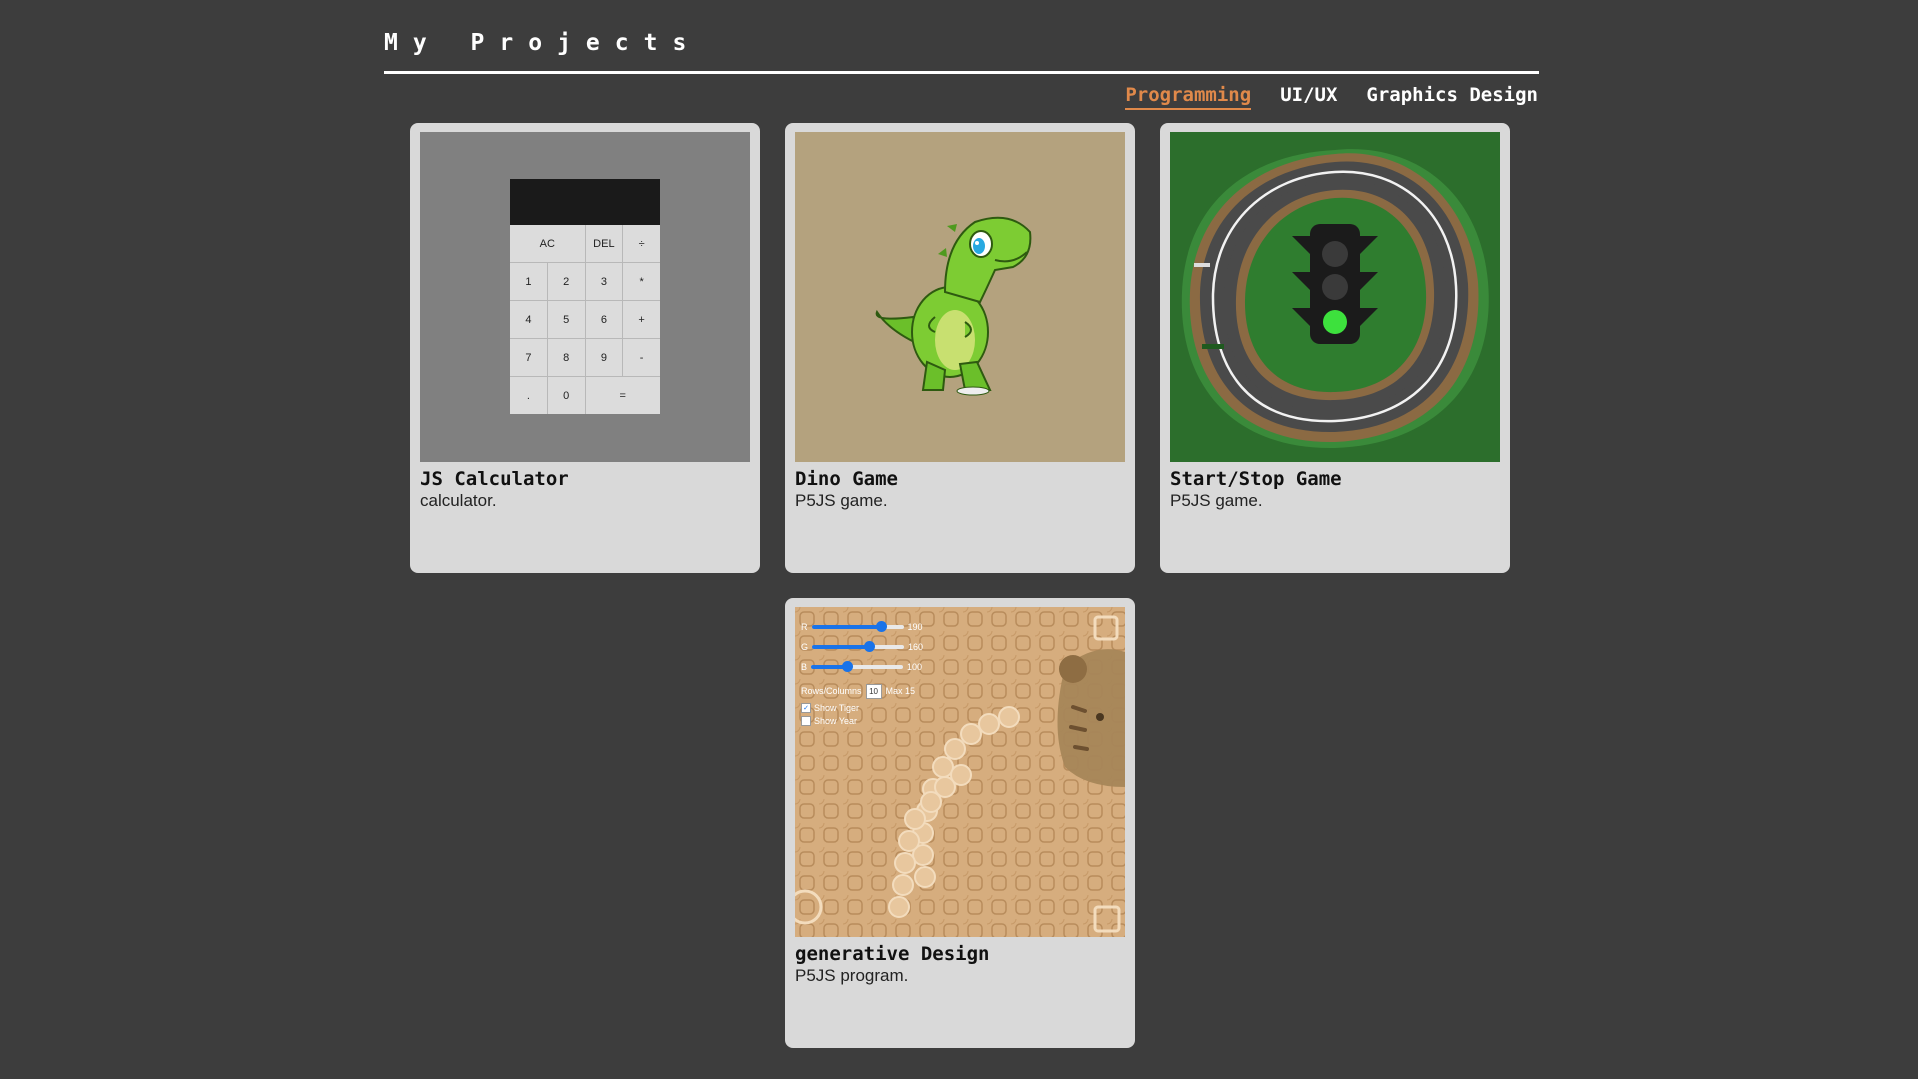 The width and height of the screenshot is (1918, 1079). What do you see at coordinates (836, 720) in the screenshot?
I see `checkbox-label: Show Year` at bounding box center [836, 720].